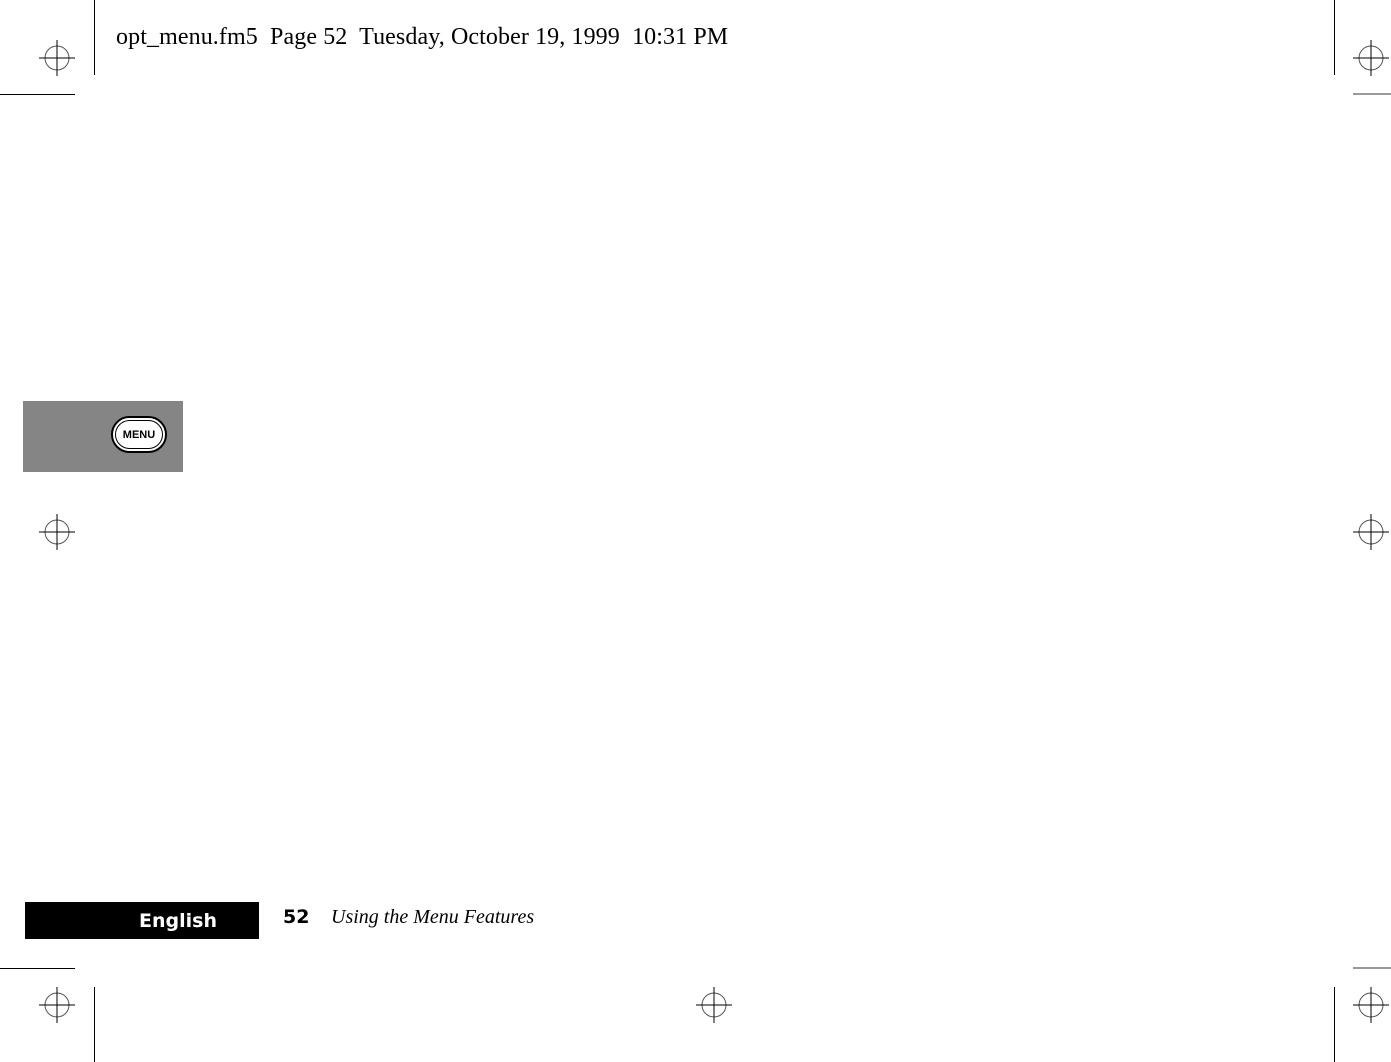 This screenshot has height=1062, width=1391. What do you see at coordinates (94, 1024) in the screenshot?
I see `crop-mark-bottom-left-vertical` at bounding box center [94, 1024].